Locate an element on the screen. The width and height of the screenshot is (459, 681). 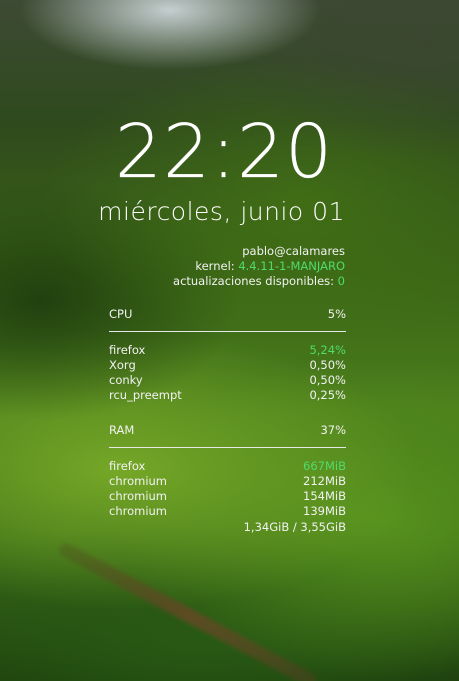
kernel-line: kernel: 4.4.11-1-MANJARO is located at coordinates (259, 266).